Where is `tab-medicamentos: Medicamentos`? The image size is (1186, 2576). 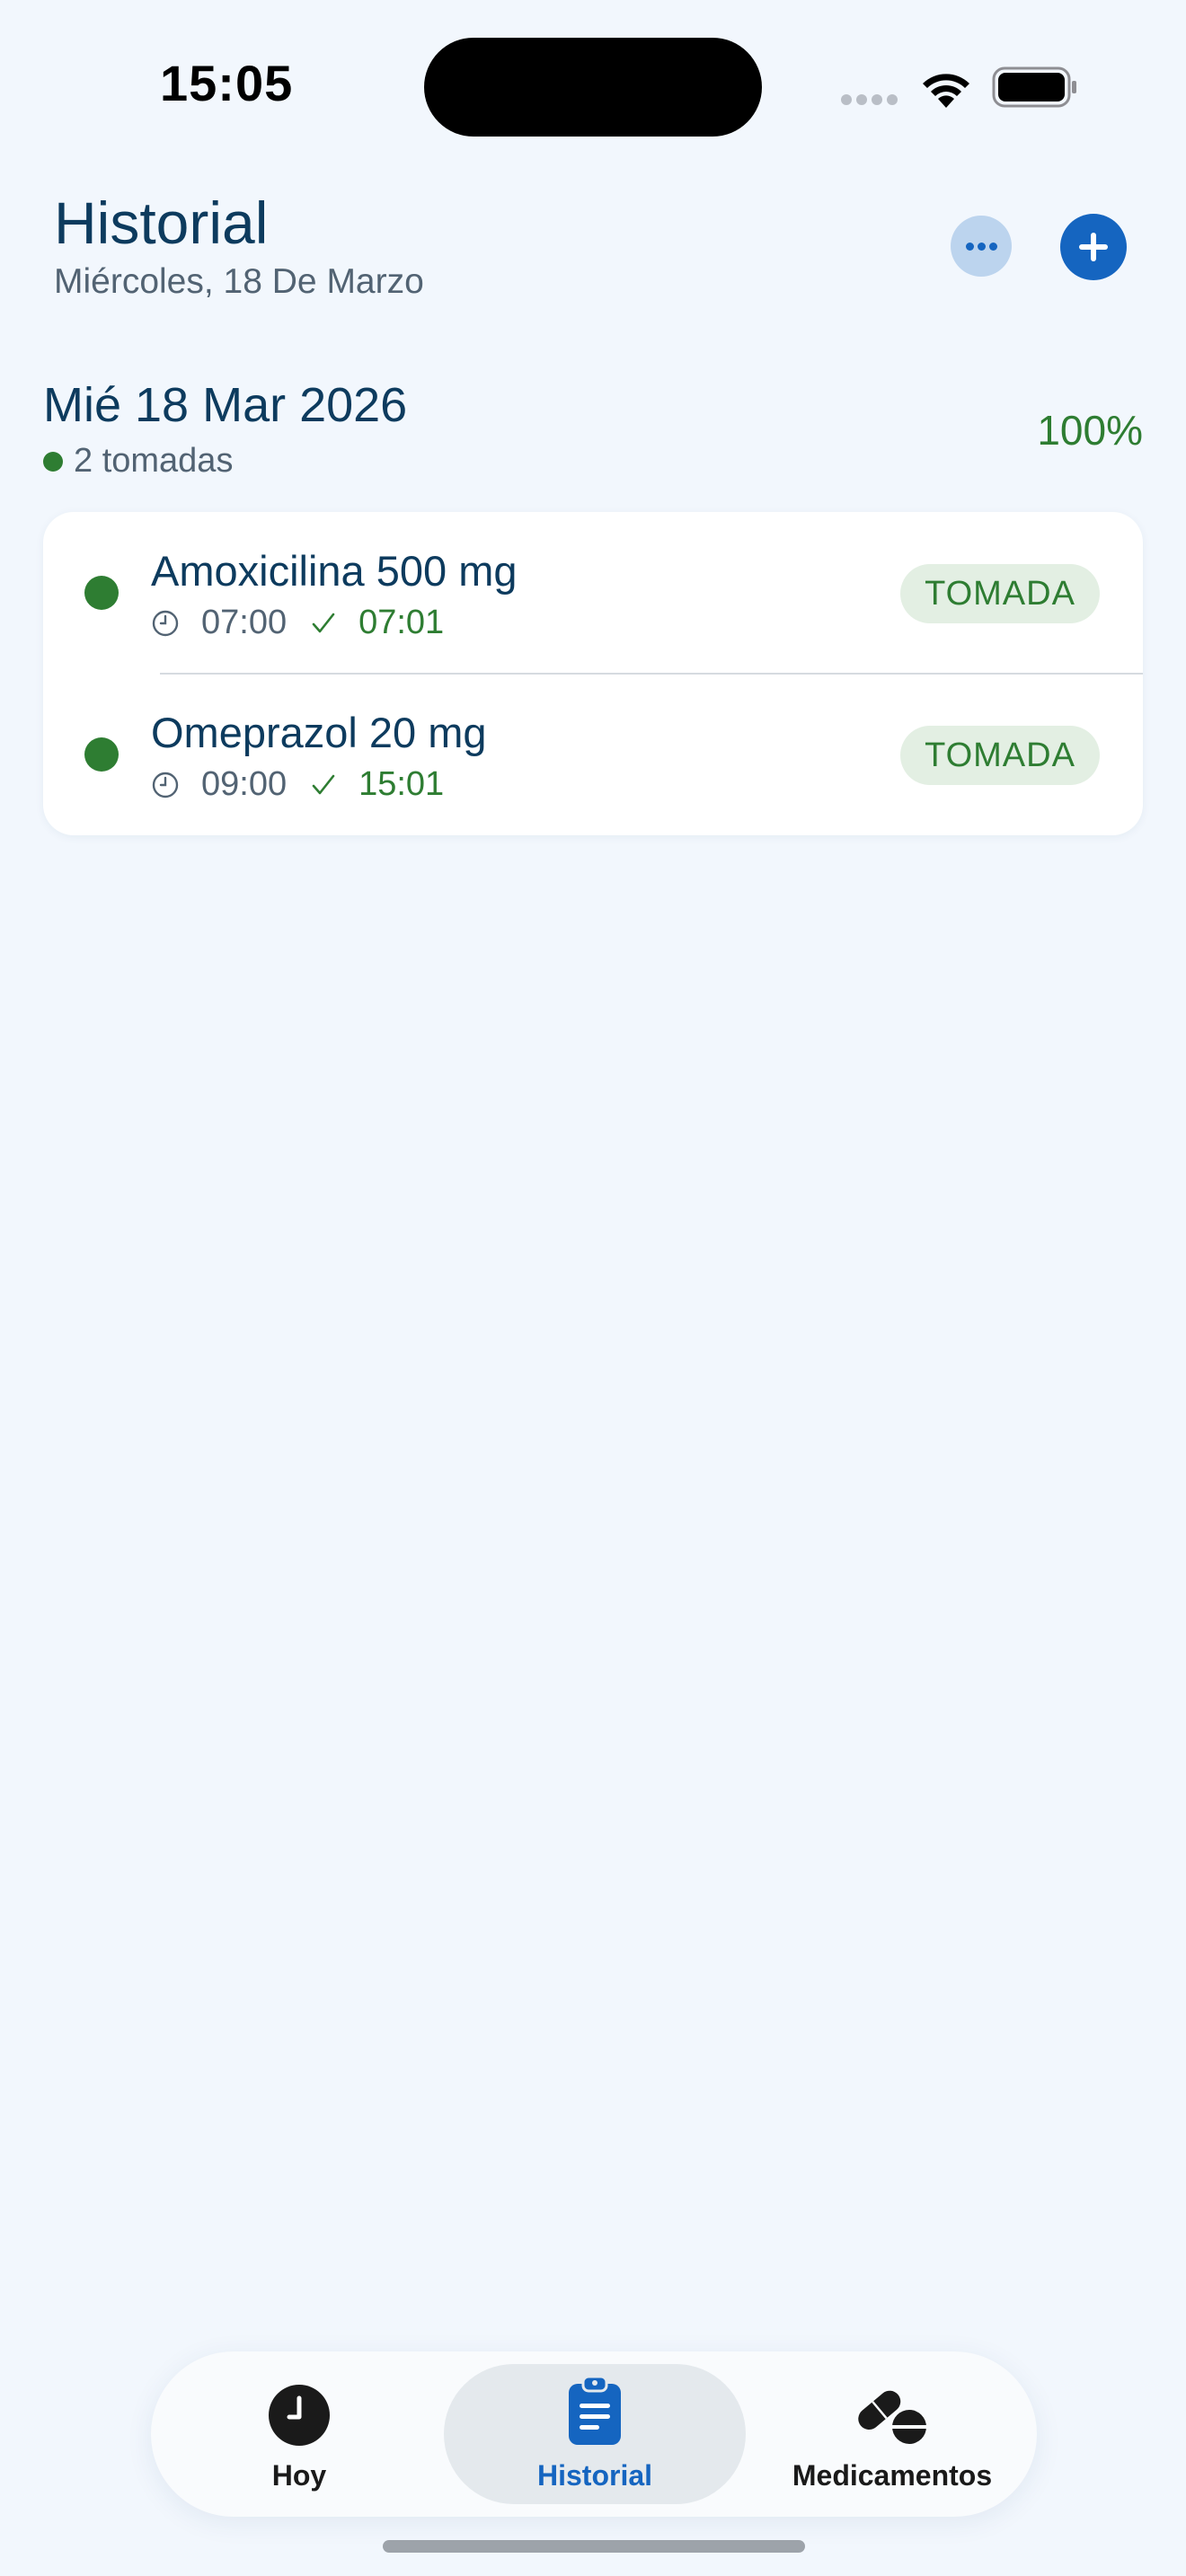
tab-medicamentos: Medicamentos is located at coordinates (892, 2434).